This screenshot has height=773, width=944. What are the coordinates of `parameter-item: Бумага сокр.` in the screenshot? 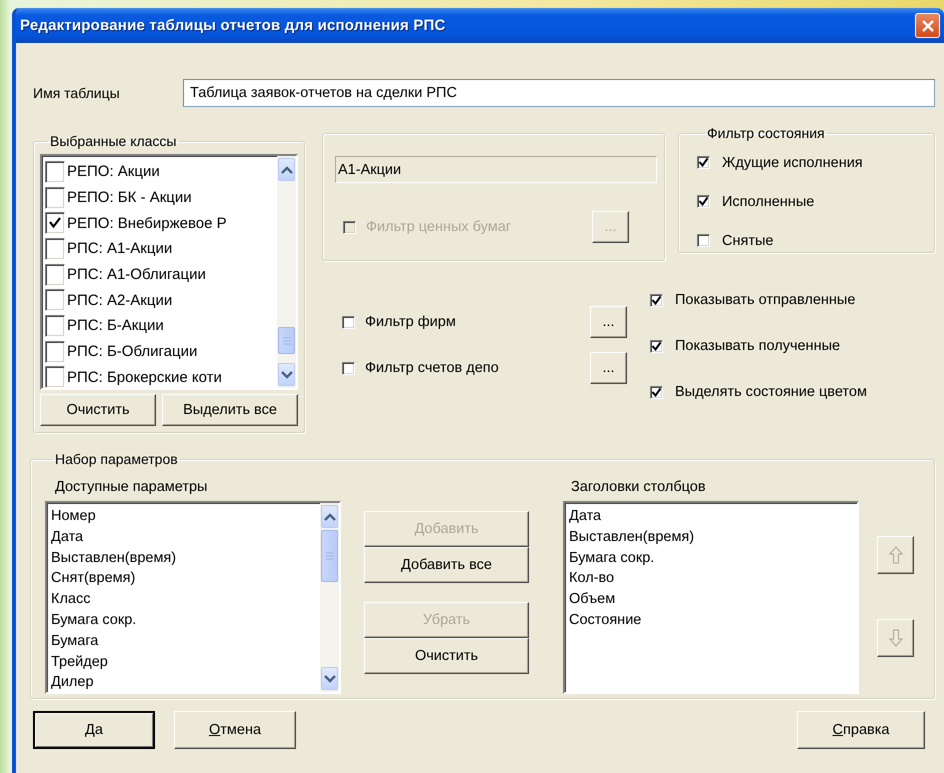 It's located at (185, 620).